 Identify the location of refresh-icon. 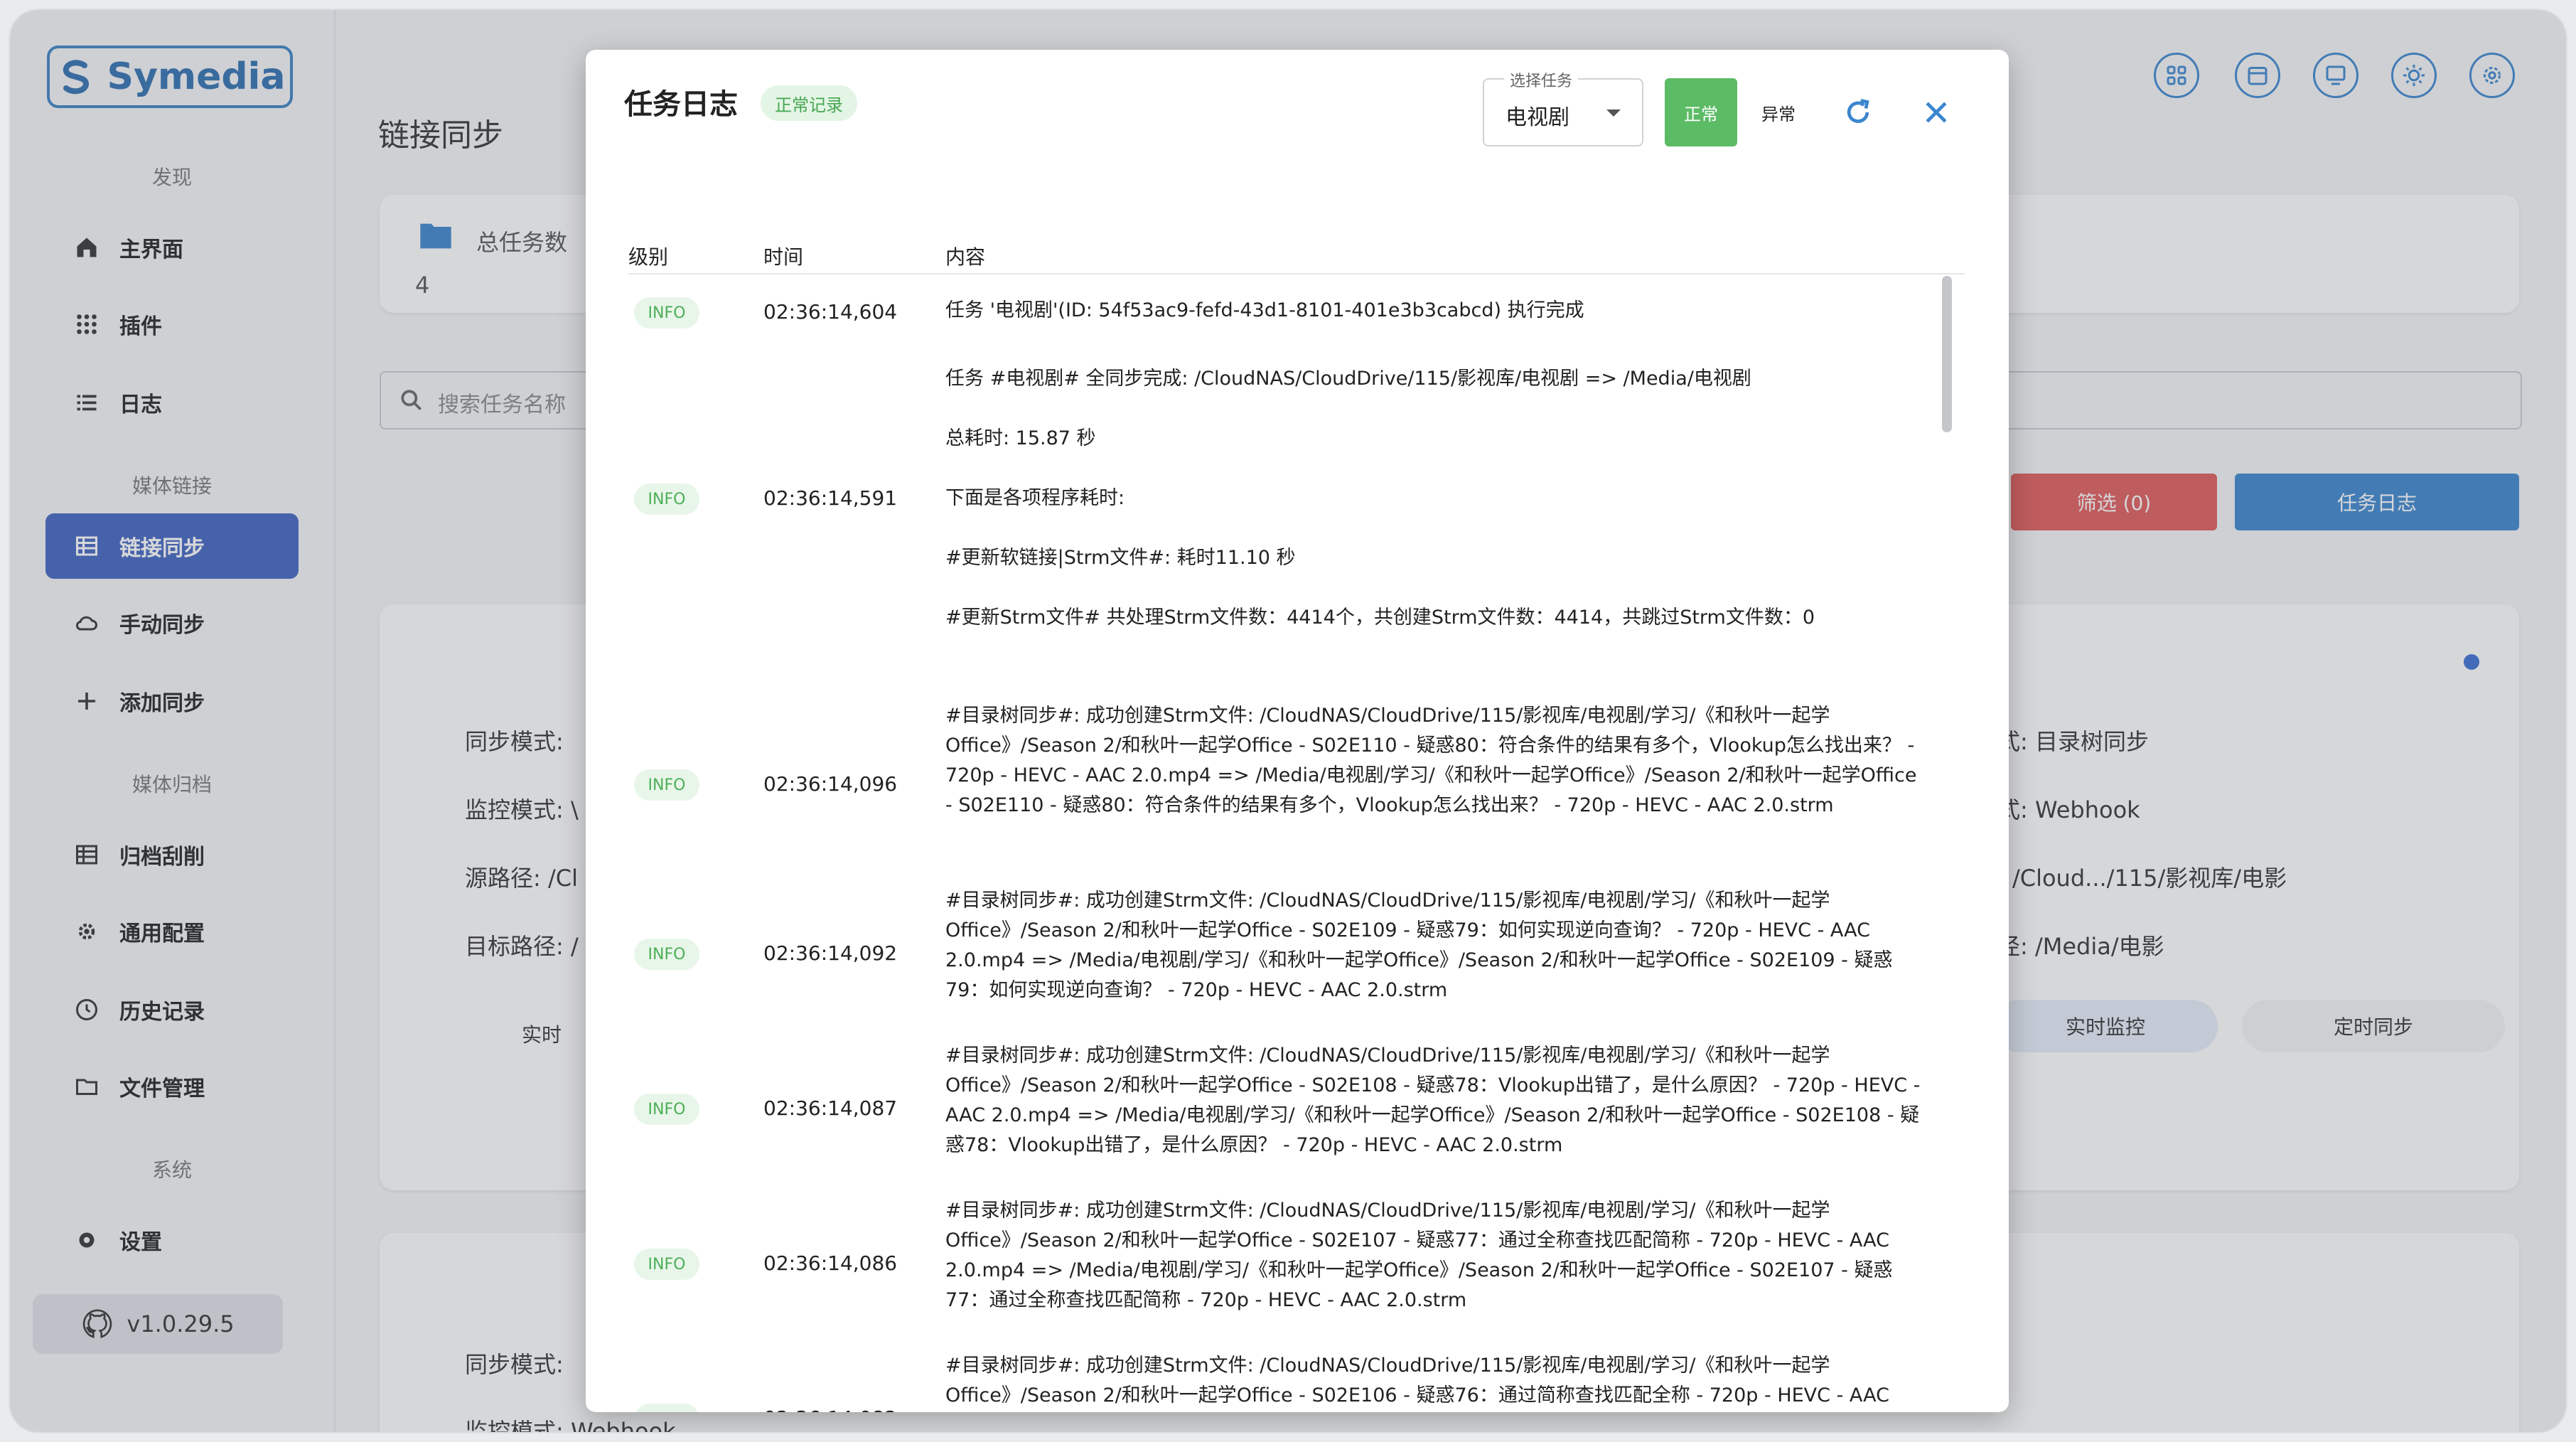
(1858, 111).